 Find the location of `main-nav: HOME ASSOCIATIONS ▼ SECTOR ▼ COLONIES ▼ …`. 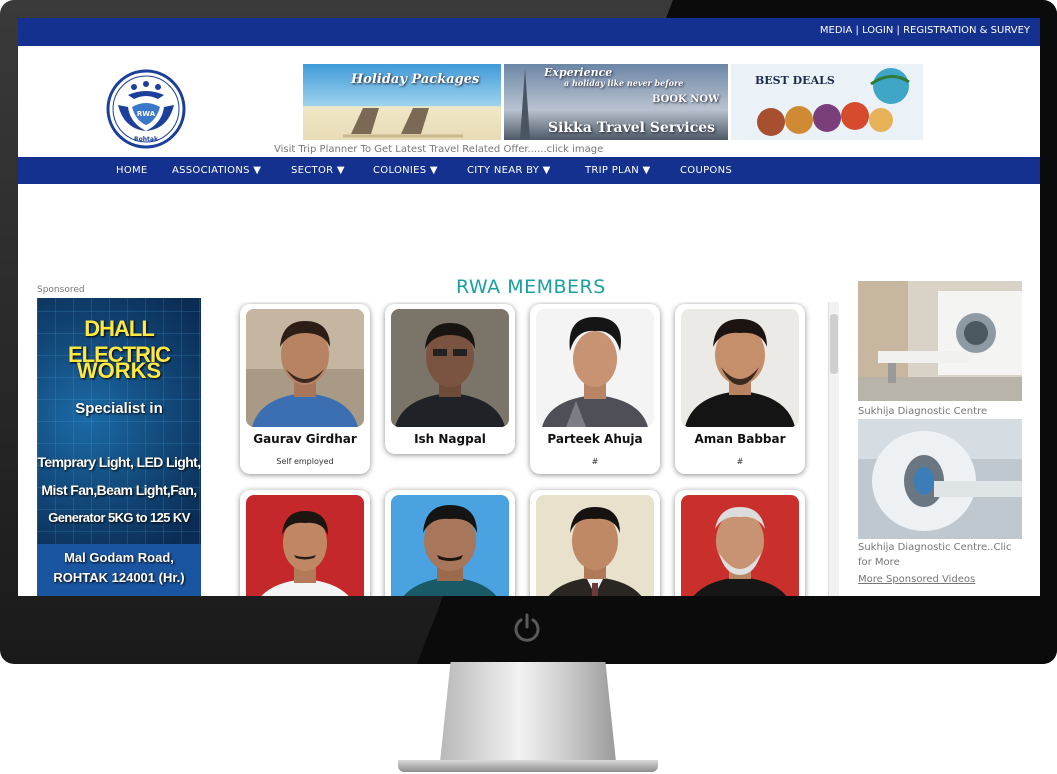

main-nav: HOME ASSOCIATIONS ▼ SECTOR ▼ COLONIES ▼ … is located at coordinates (529, 170).